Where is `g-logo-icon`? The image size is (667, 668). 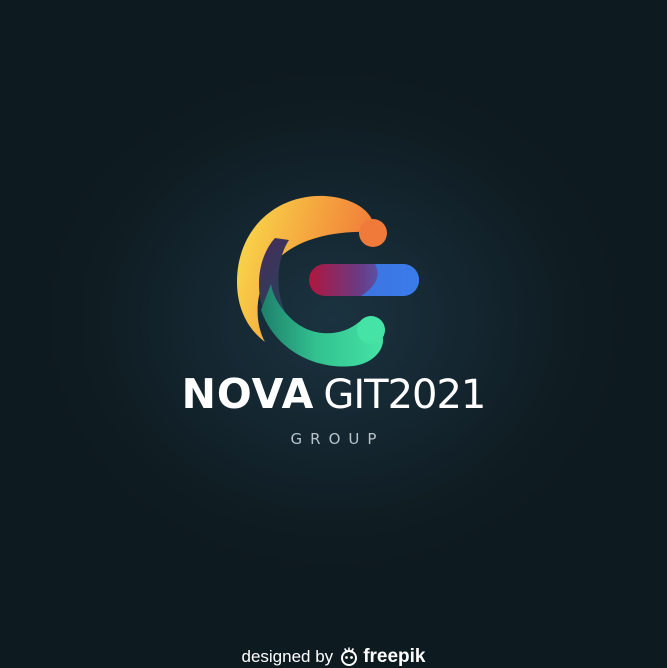
g-logo-icon is located at coordinates (328, 281).